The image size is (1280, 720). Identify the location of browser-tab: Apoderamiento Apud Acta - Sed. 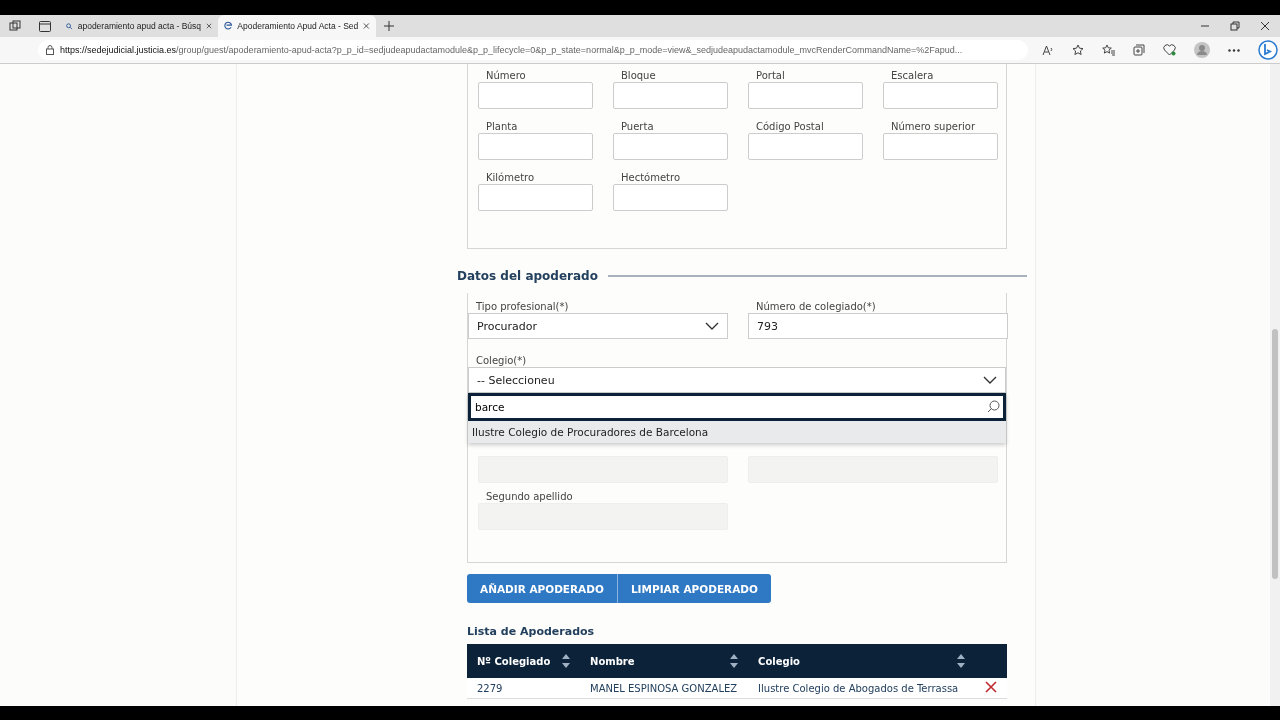
(297, 26).